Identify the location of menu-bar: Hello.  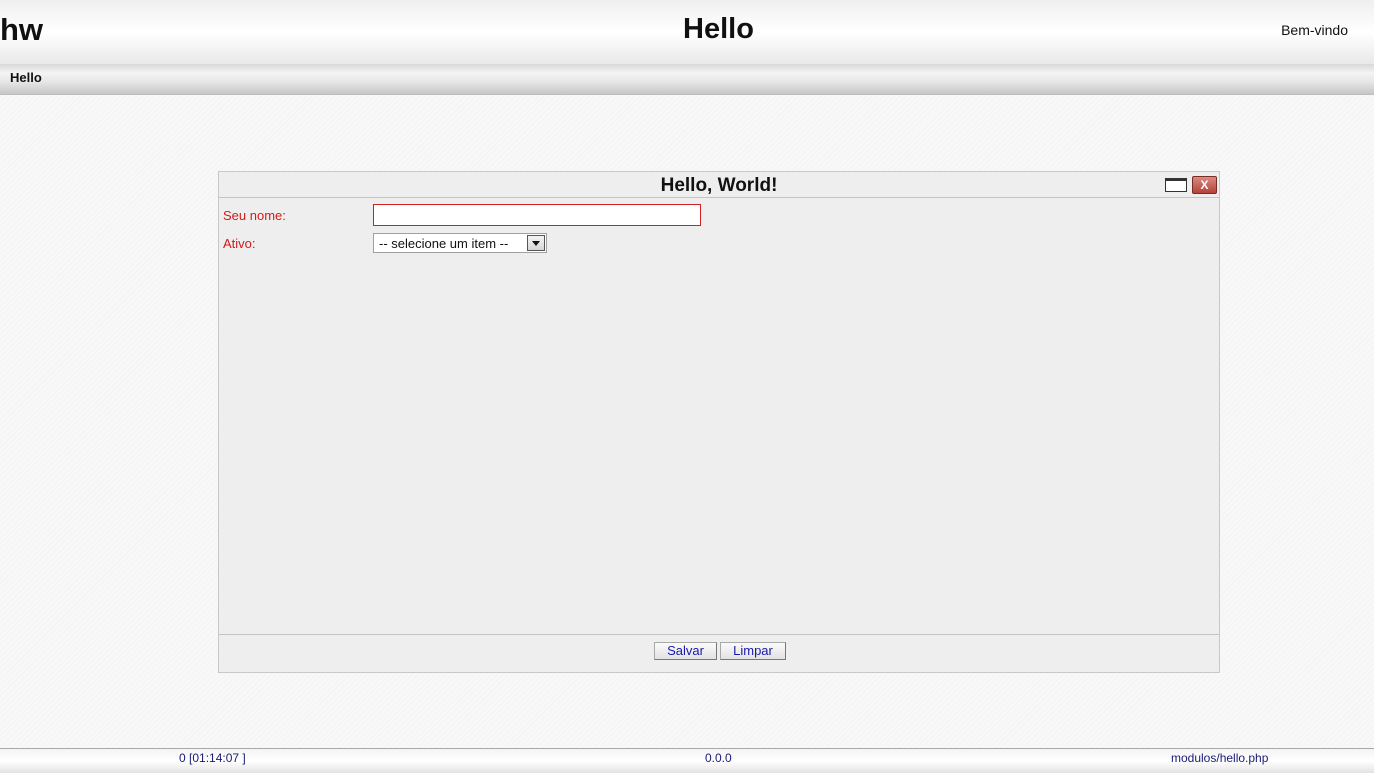
(687, 79).